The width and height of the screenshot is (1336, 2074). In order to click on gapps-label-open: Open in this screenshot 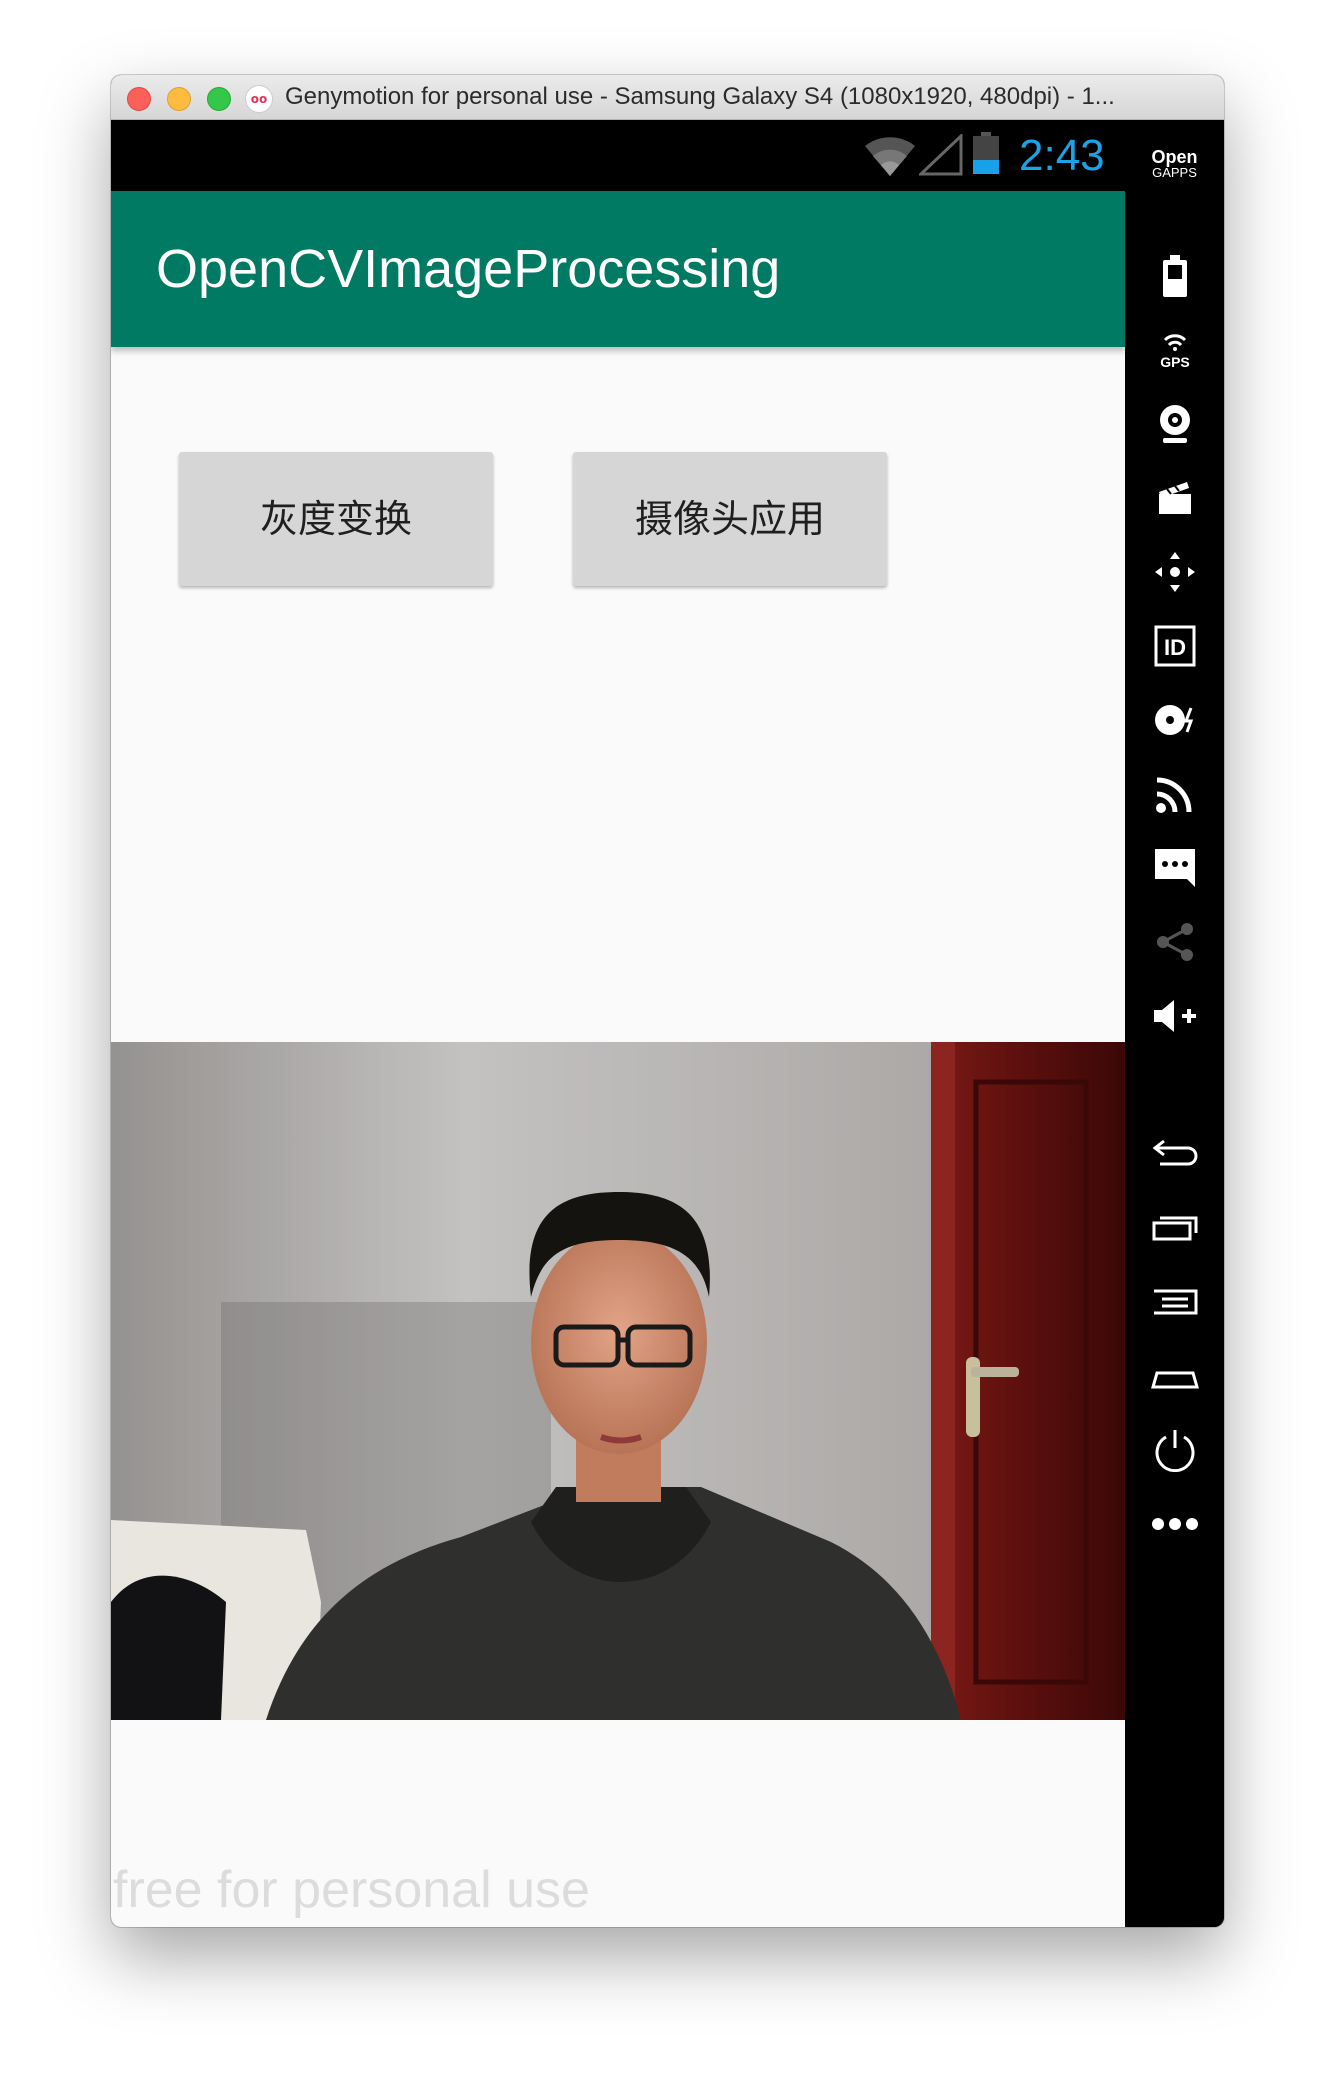, I will do `click(1174, 157)`.